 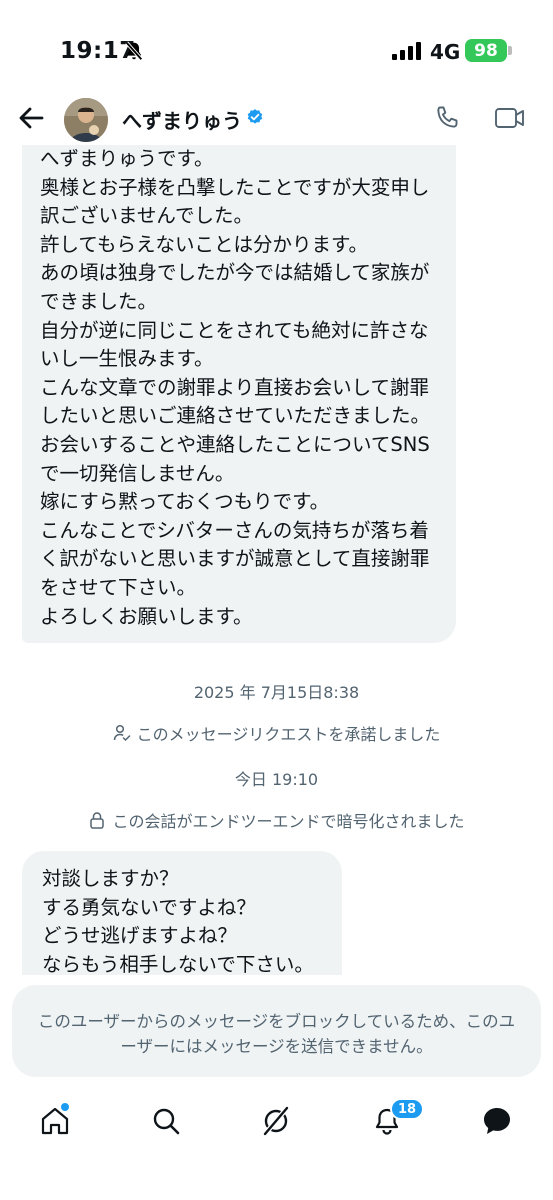 I want to click on back-arrow-icon, so click(x=31, y=118).